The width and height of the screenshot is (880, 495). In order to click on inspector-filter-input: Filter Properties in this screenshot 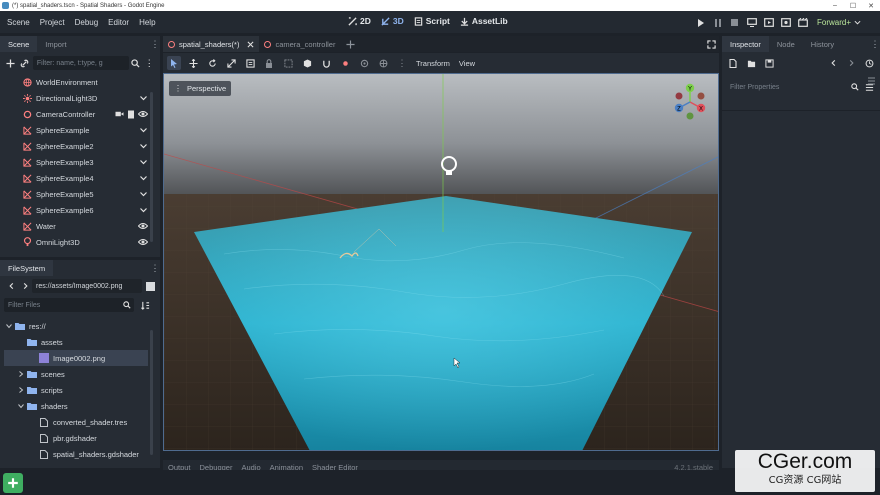, I will do `click(785, 87)`.